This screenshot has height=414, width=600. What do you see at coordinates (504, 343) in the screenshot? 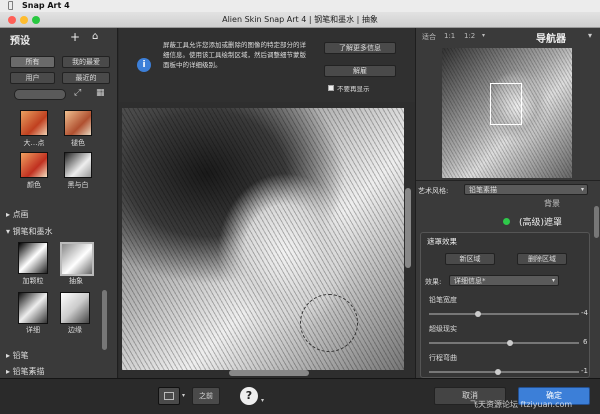
I see `hyper-real-slider` at bounding box center [504, 343].